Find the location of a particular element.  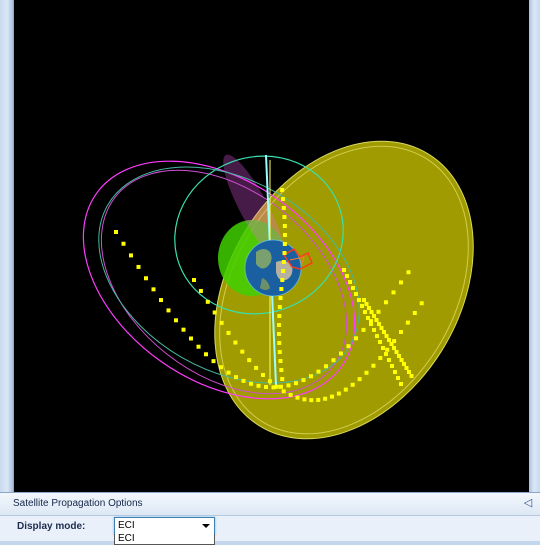

display-mode-select: ECI is located at coordinates (164, 526).